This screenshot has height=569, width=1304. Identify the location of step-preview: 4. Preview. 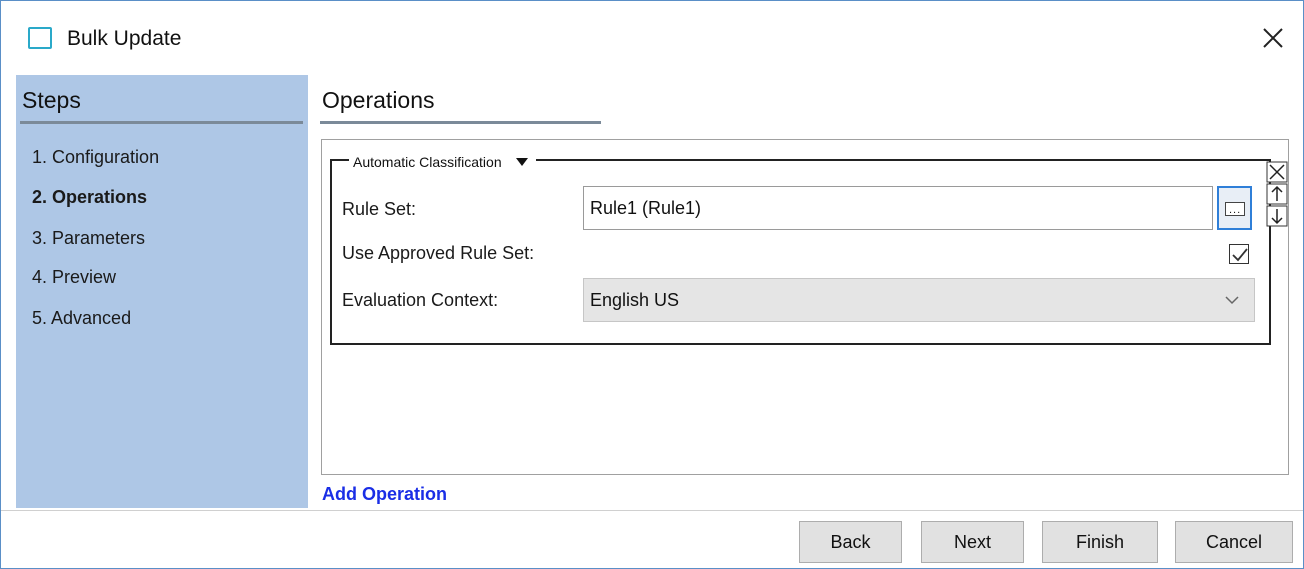
(74, 277).